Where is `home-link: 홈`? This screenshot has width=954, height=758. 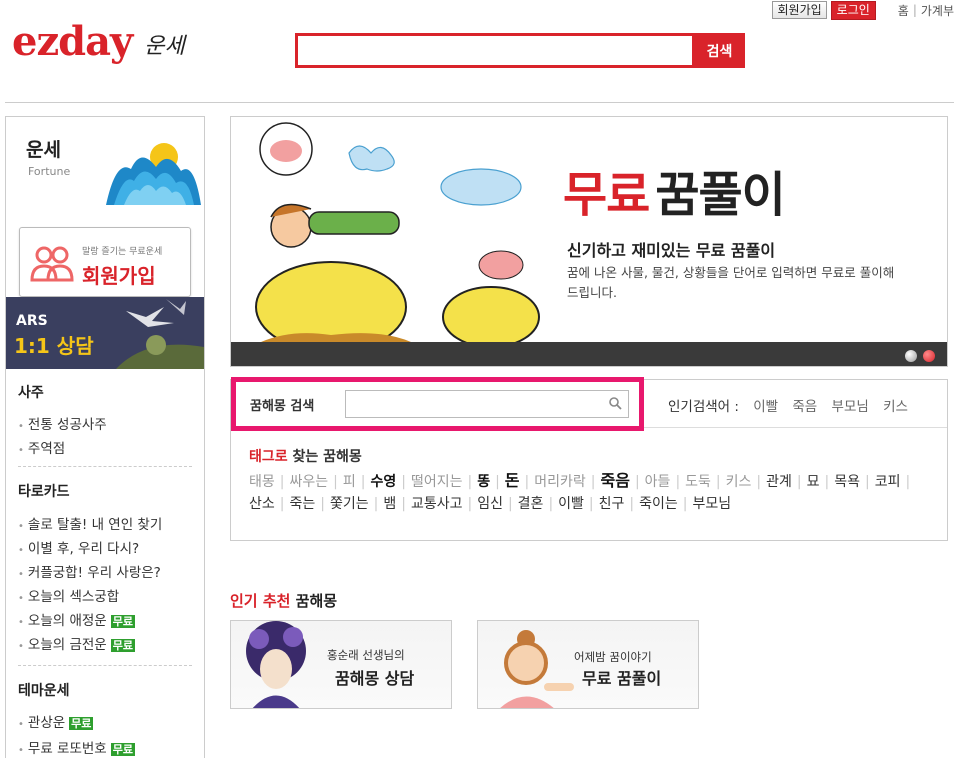 home-link: 홈 is located at coordinates (903, 10).